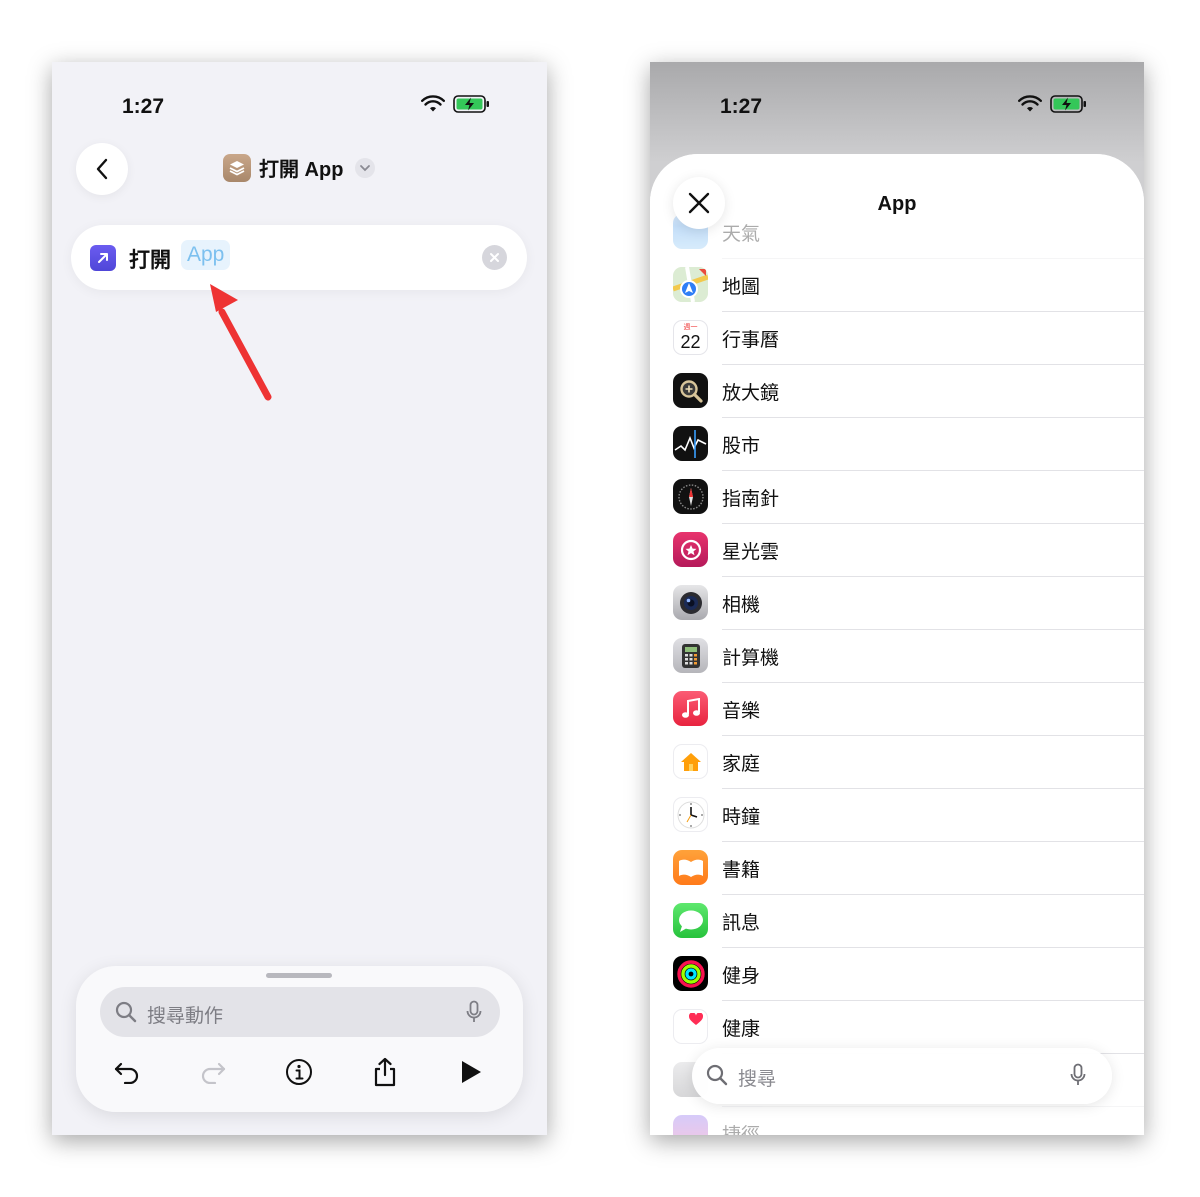  I want to click on list-item: 健身, so click(897, 974).